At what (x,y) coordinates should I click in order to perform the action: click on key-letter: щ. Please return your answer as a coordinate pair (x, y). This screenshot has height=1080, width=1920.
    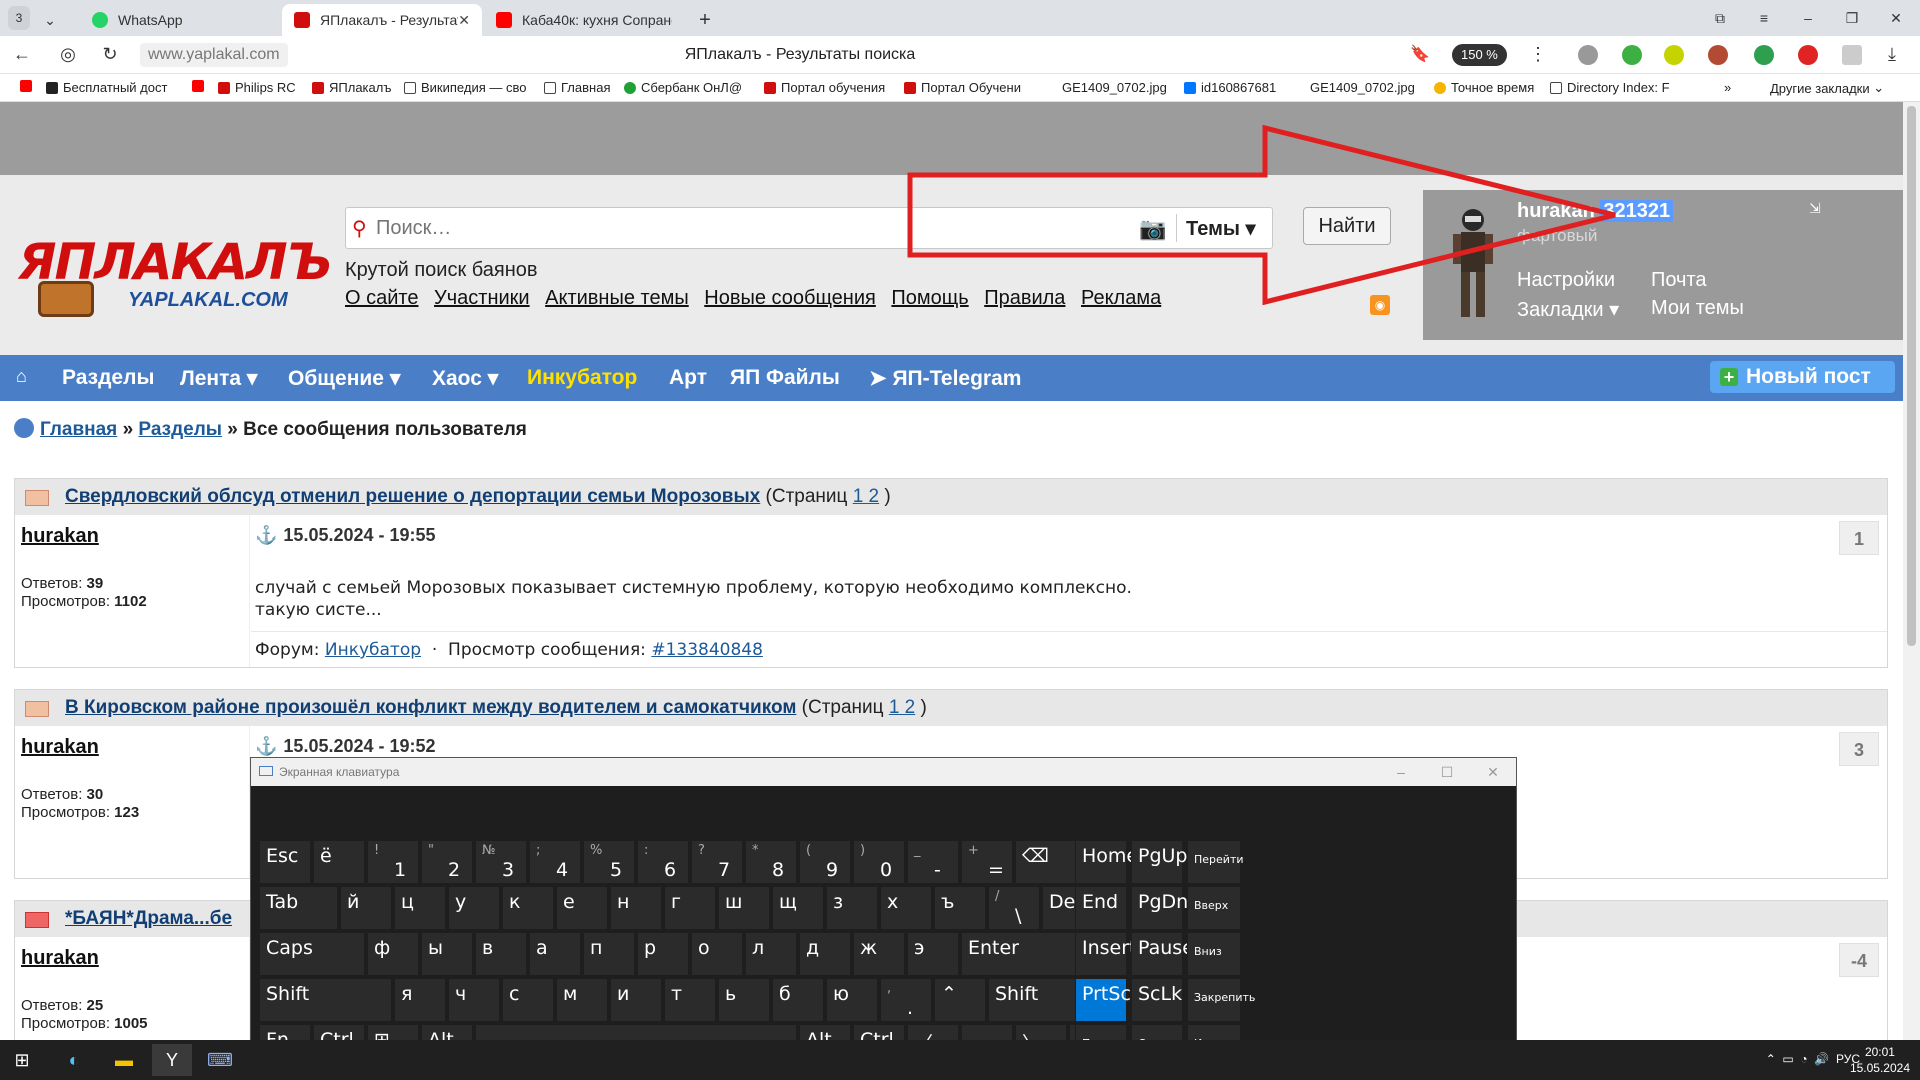
    Looking at the image, I should click on (798, 908).